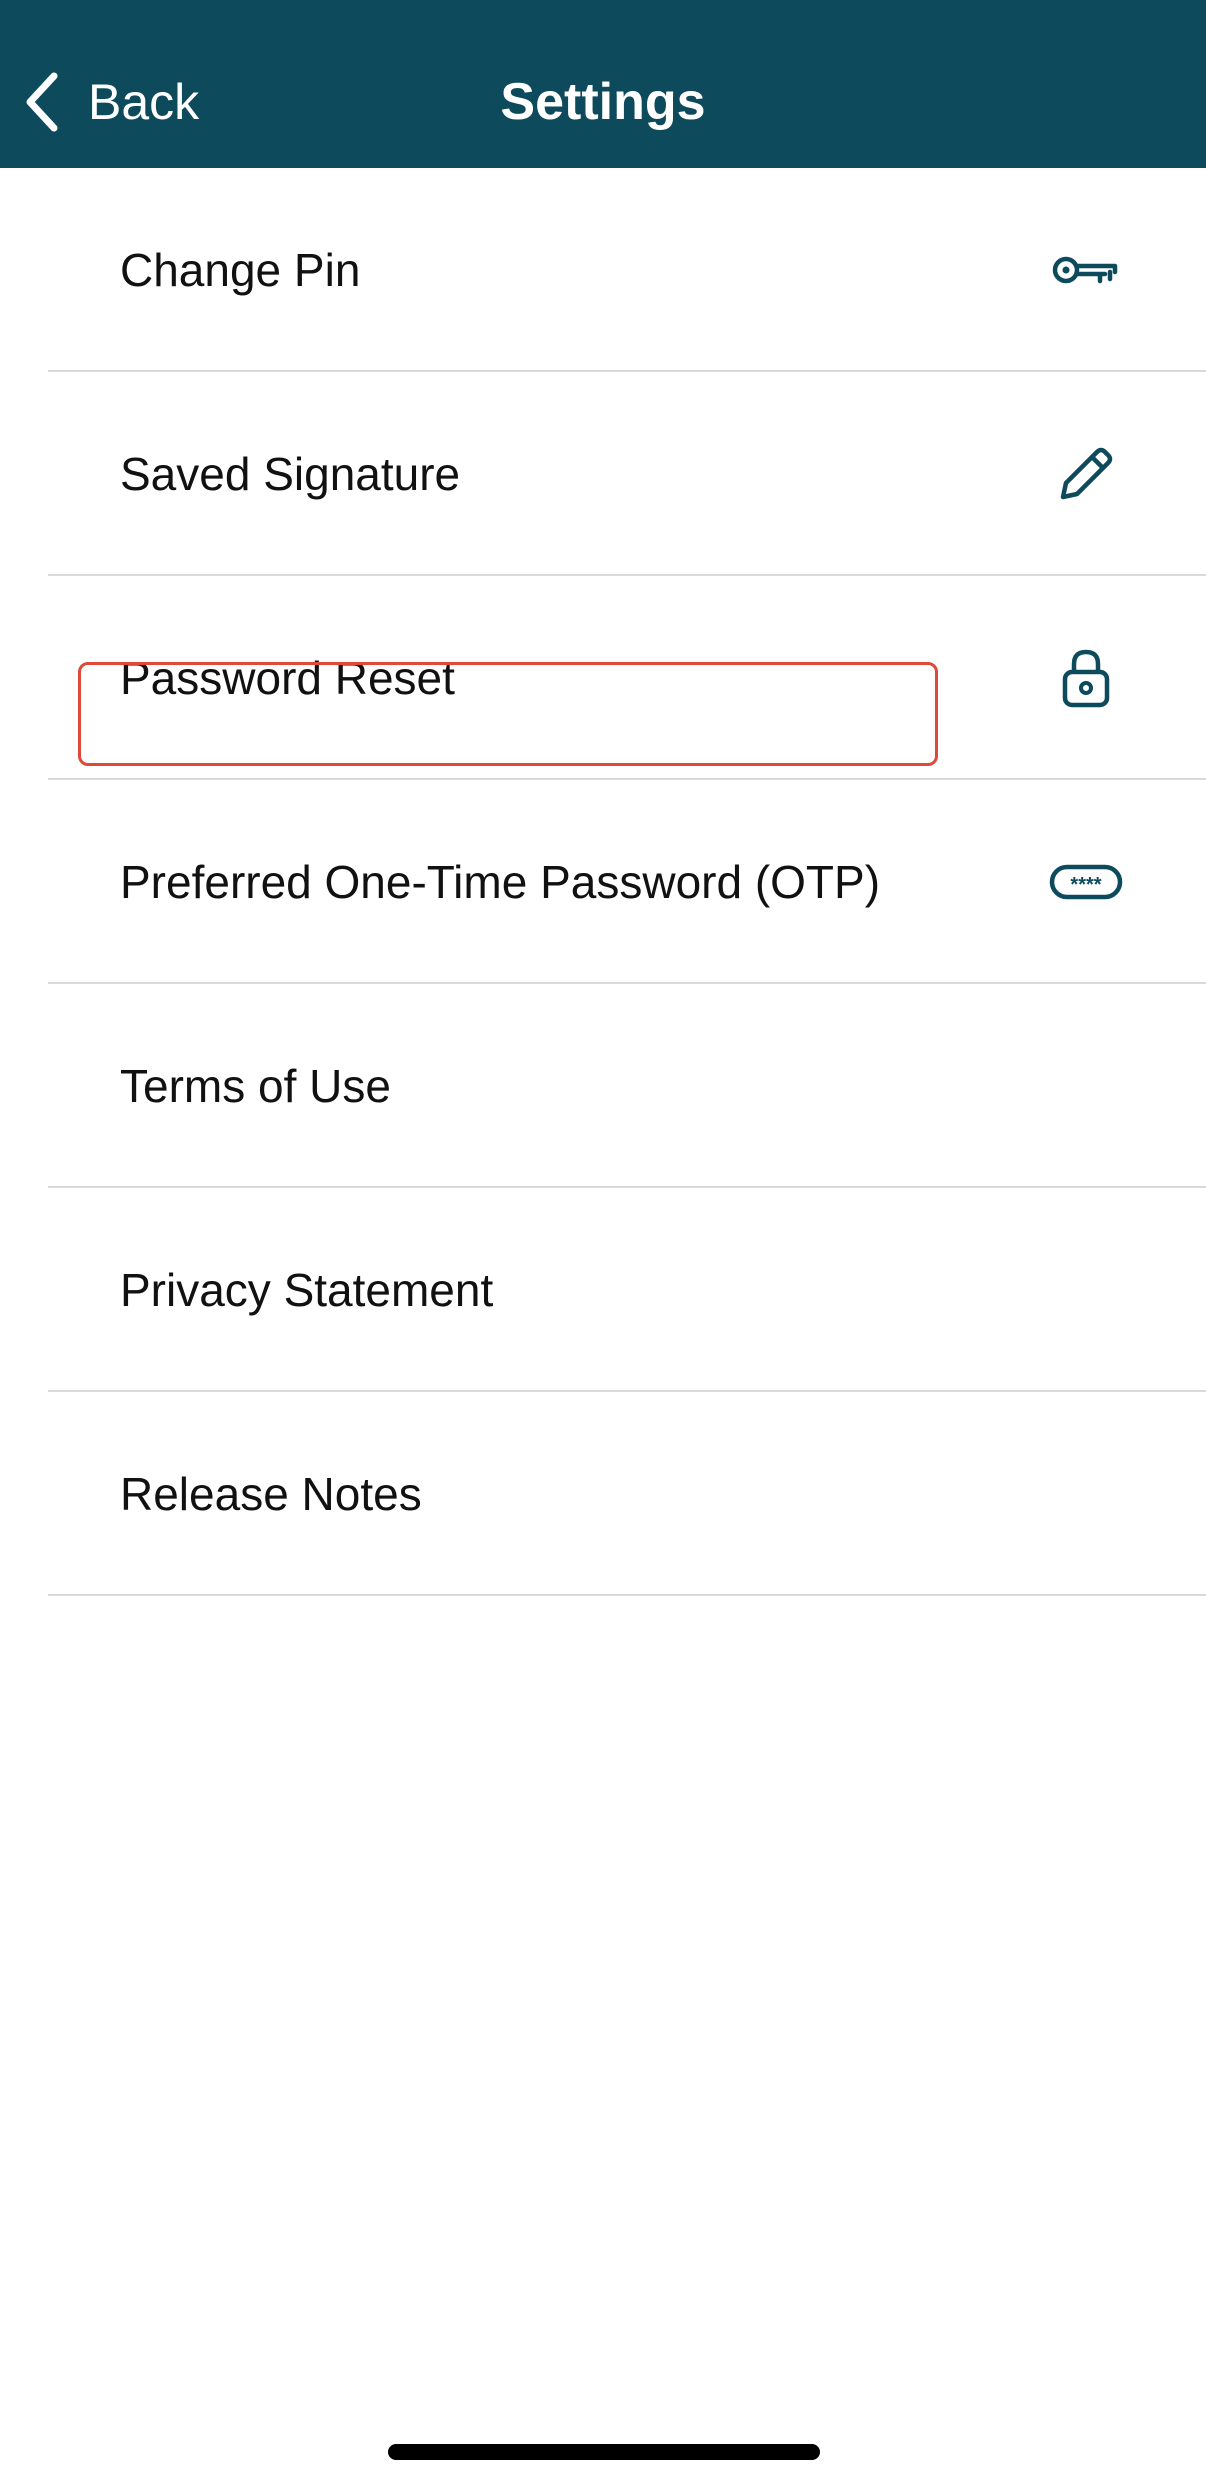 The height and width of the screenshot is (2489, 1206). I want to click on key-icon, so click(1086, 270).